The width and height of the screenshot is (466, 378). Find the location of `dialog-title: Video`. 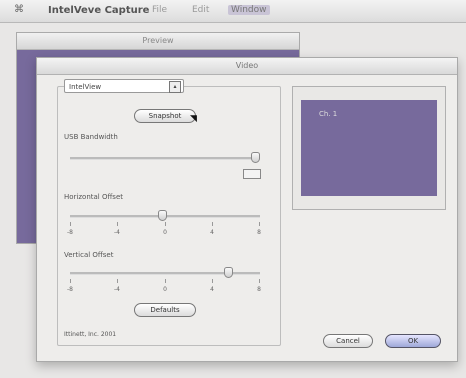

dialog-title: Video is located at coordinates (247, 66).